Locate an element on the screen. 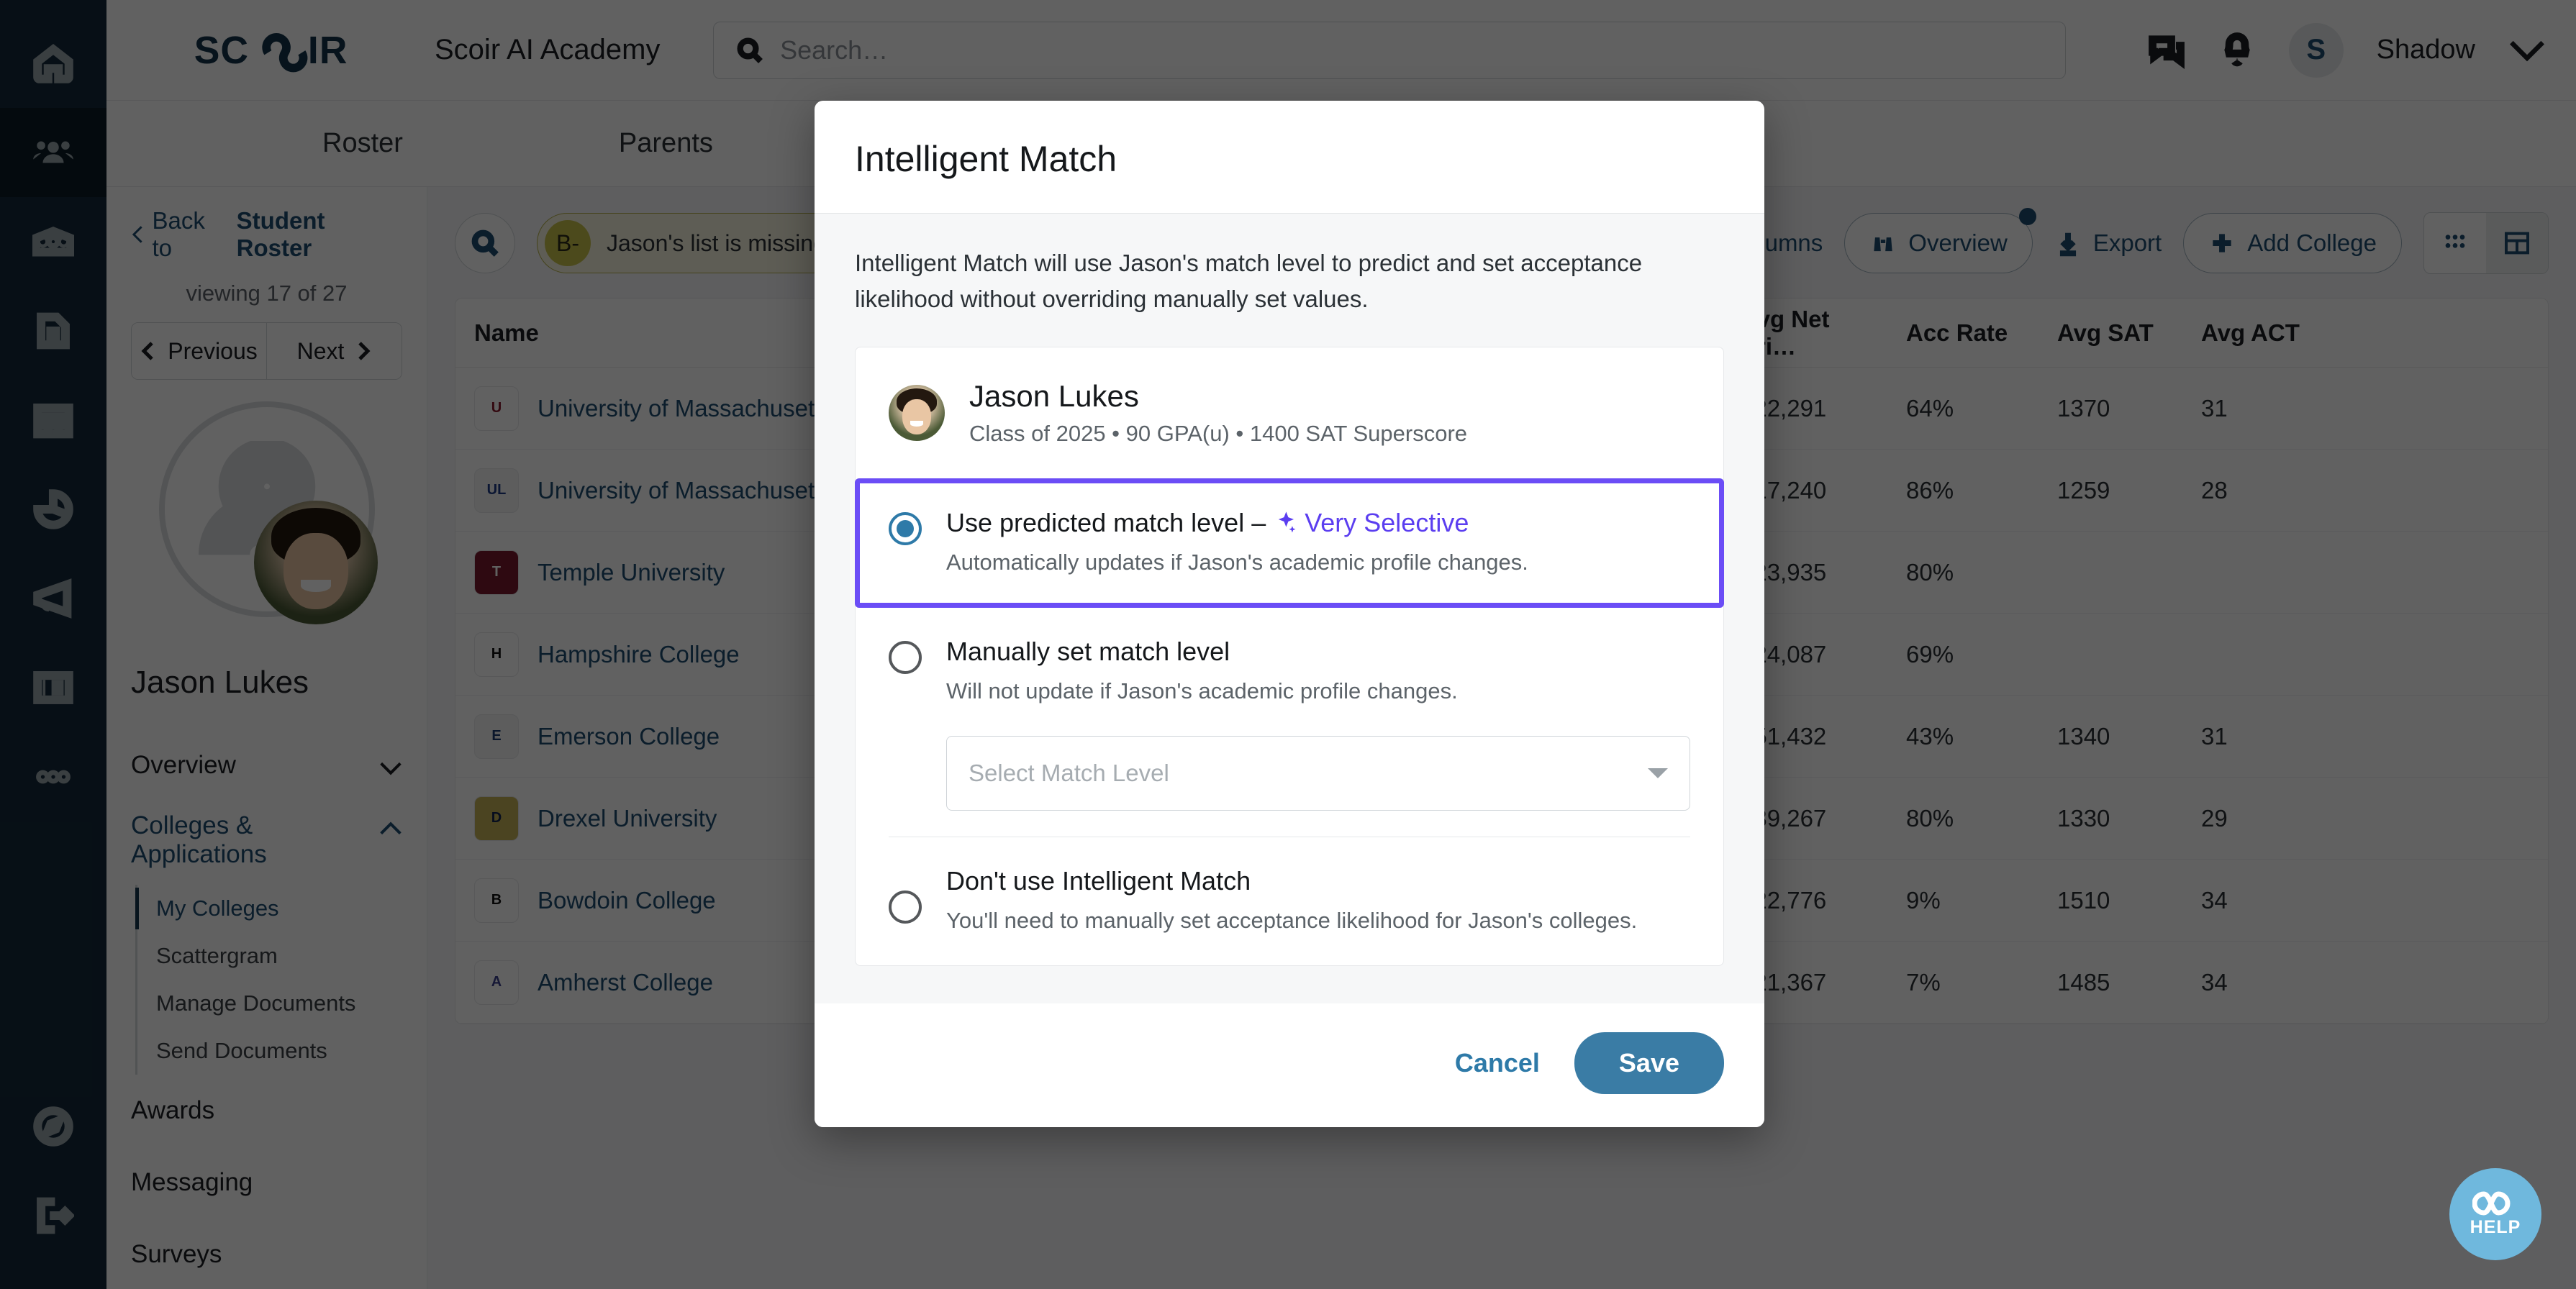 Image resolution: width=2576 pixels, height=1289 pixels. option-predicted-title: Use predicted match level is located at coordinates (1095, 522).